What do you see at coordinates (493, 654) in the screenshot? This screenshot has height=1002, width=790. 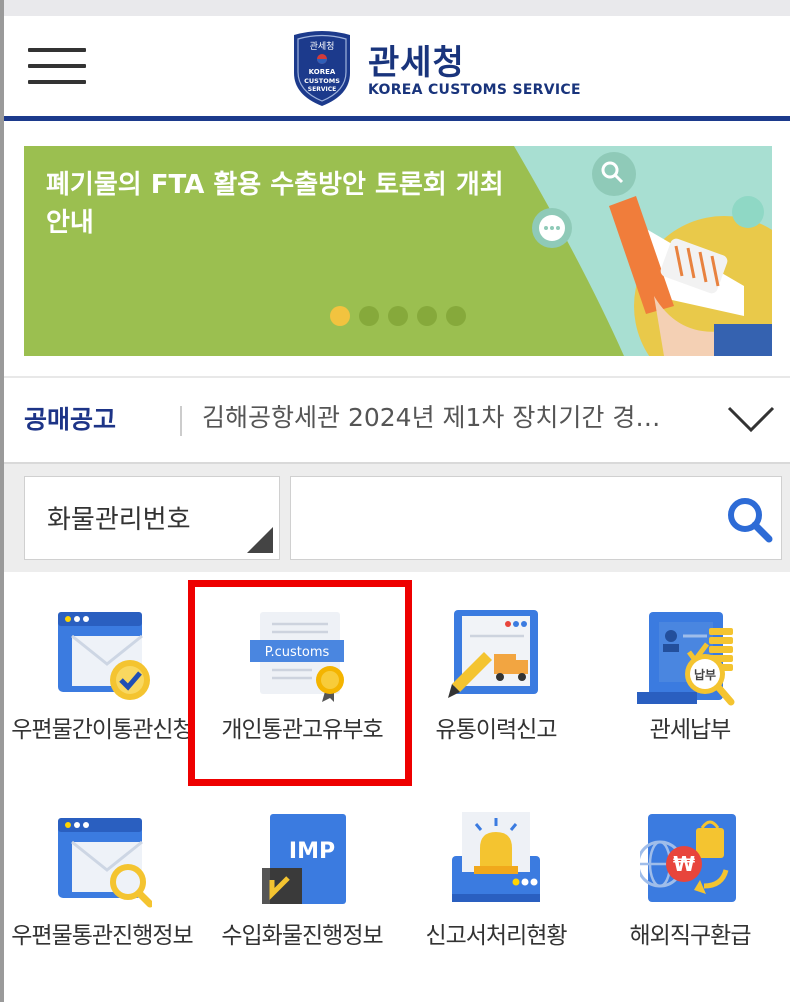 I see `truck-report-icon` at bounding box center [493, 654].